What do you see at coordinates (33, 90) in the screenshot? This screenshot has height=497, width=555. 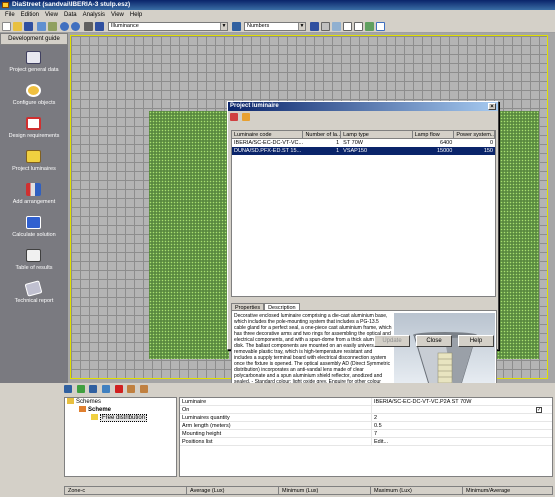 I see `road-object-icon` at bounding box center [33, 90].